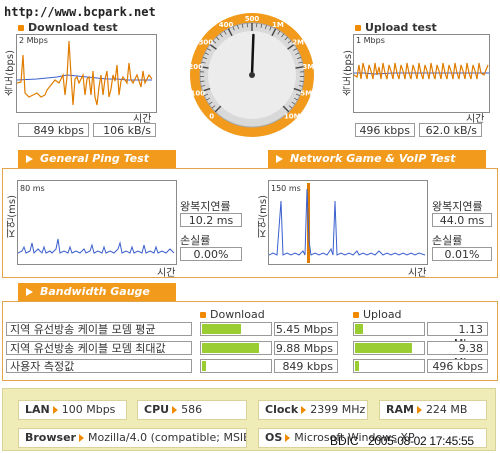 The image size is (500, 453). I want to click on gauge-tick-label: 3M, so click(308, 67).